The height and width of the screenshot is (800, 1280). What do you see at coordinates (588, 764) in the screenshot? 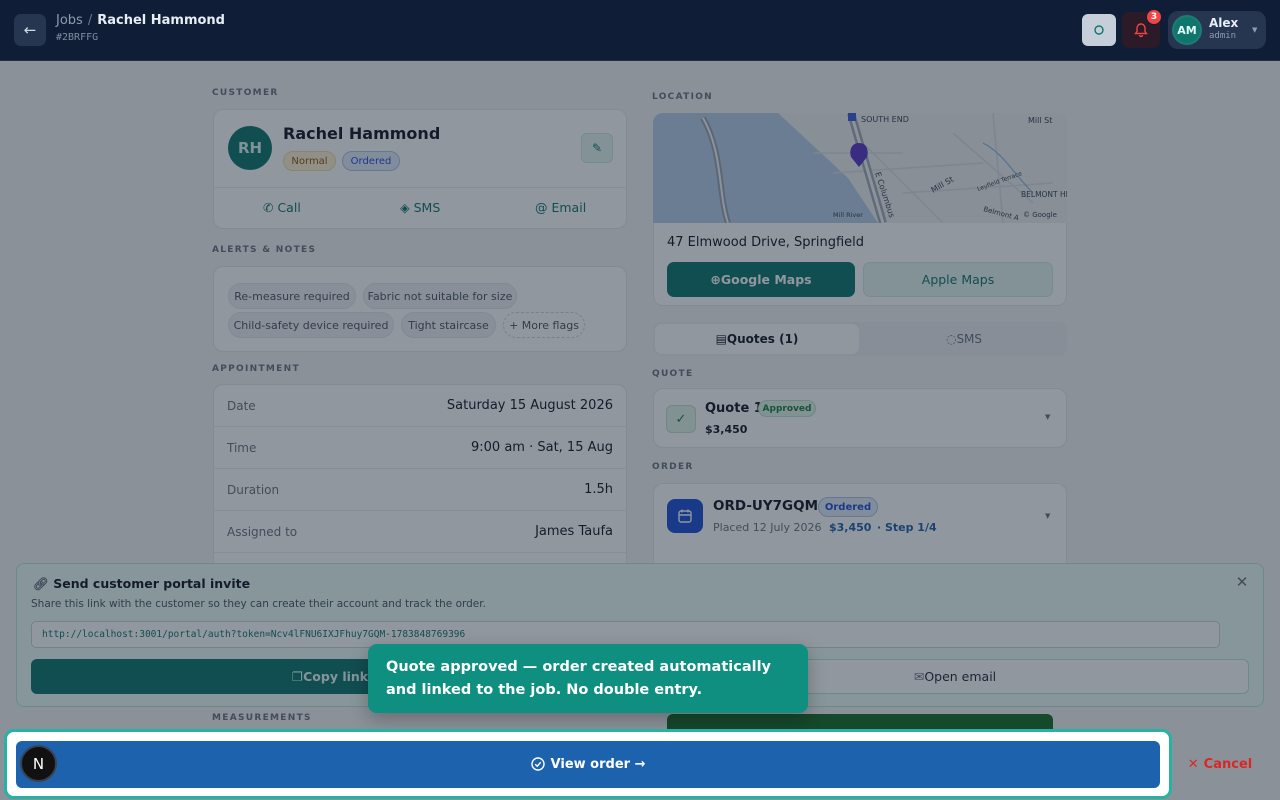
I see `view-order-button: View order →` at bounding box center [588, 764].